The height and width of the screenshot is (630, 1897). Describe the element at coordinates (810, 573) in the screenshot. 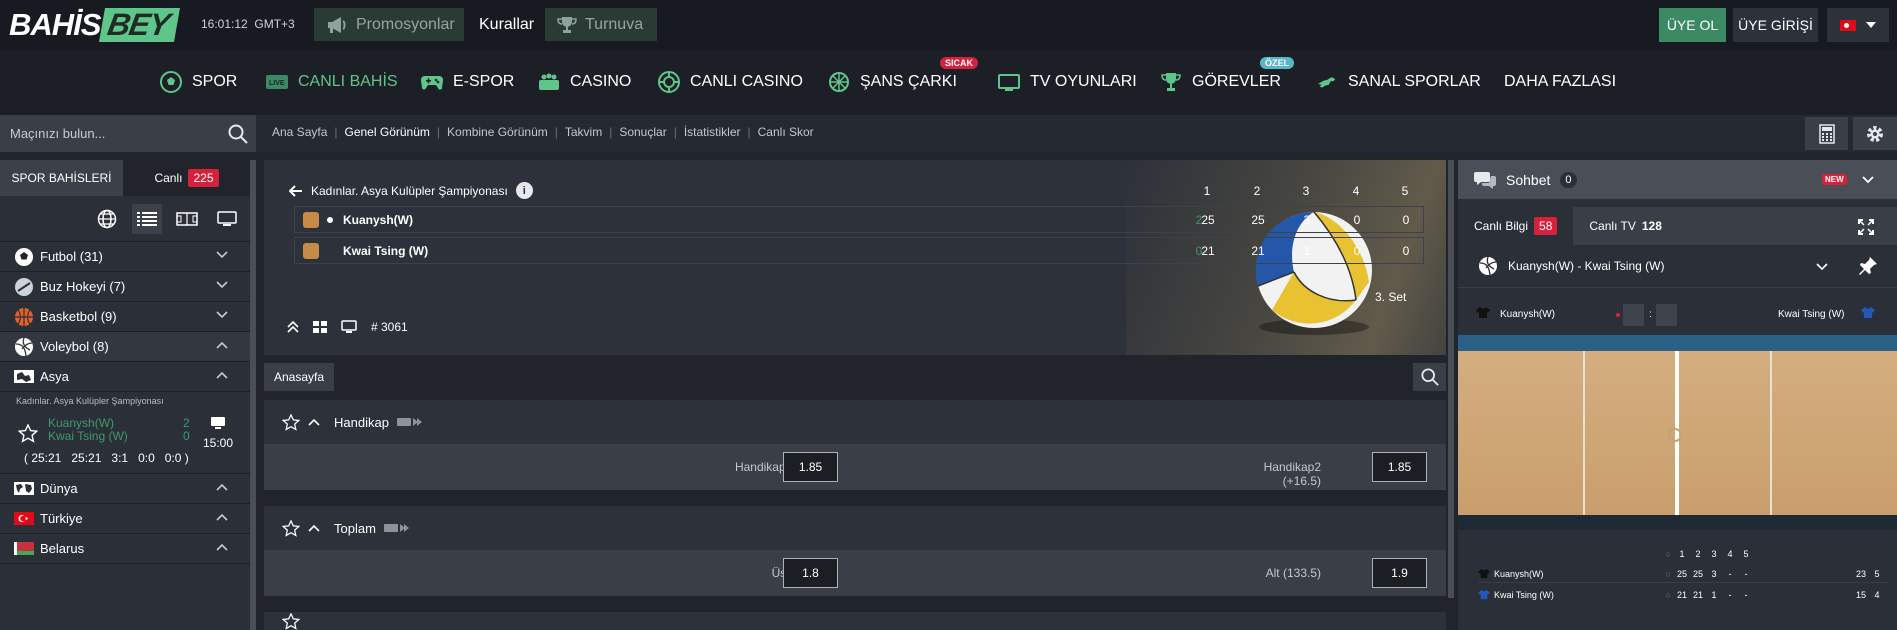

I see `odd-button: 1.8` at that location.